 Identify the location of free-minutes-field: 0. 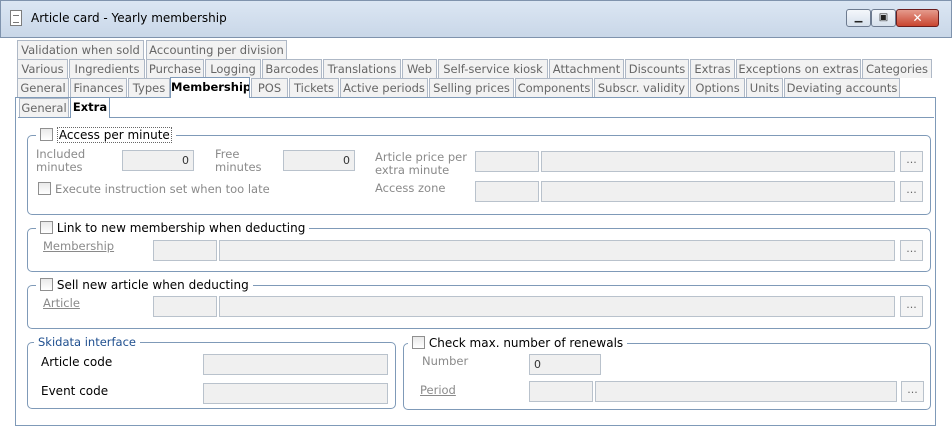
(319, 160).